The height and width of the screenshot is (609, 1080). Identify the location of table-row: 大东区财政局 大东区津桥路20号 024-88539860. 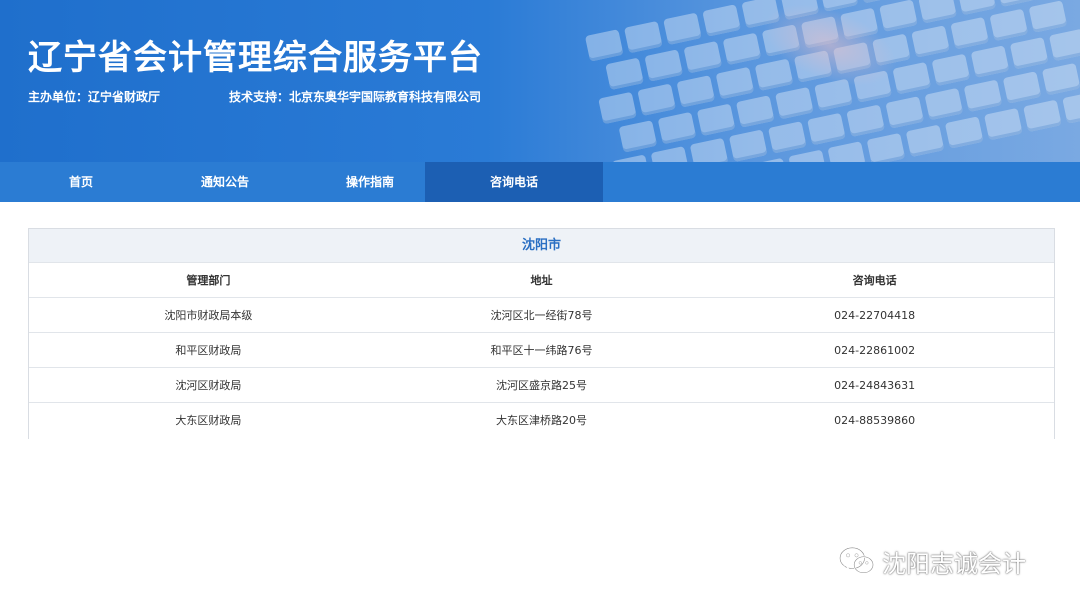
(541, 419).